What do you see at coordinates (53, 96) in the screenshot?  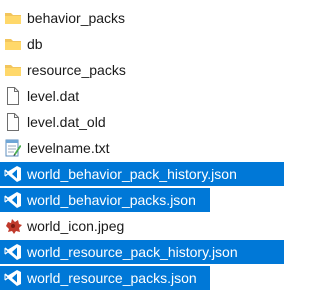 I see `file-name: level.dat` at bounding box center [53, 96].